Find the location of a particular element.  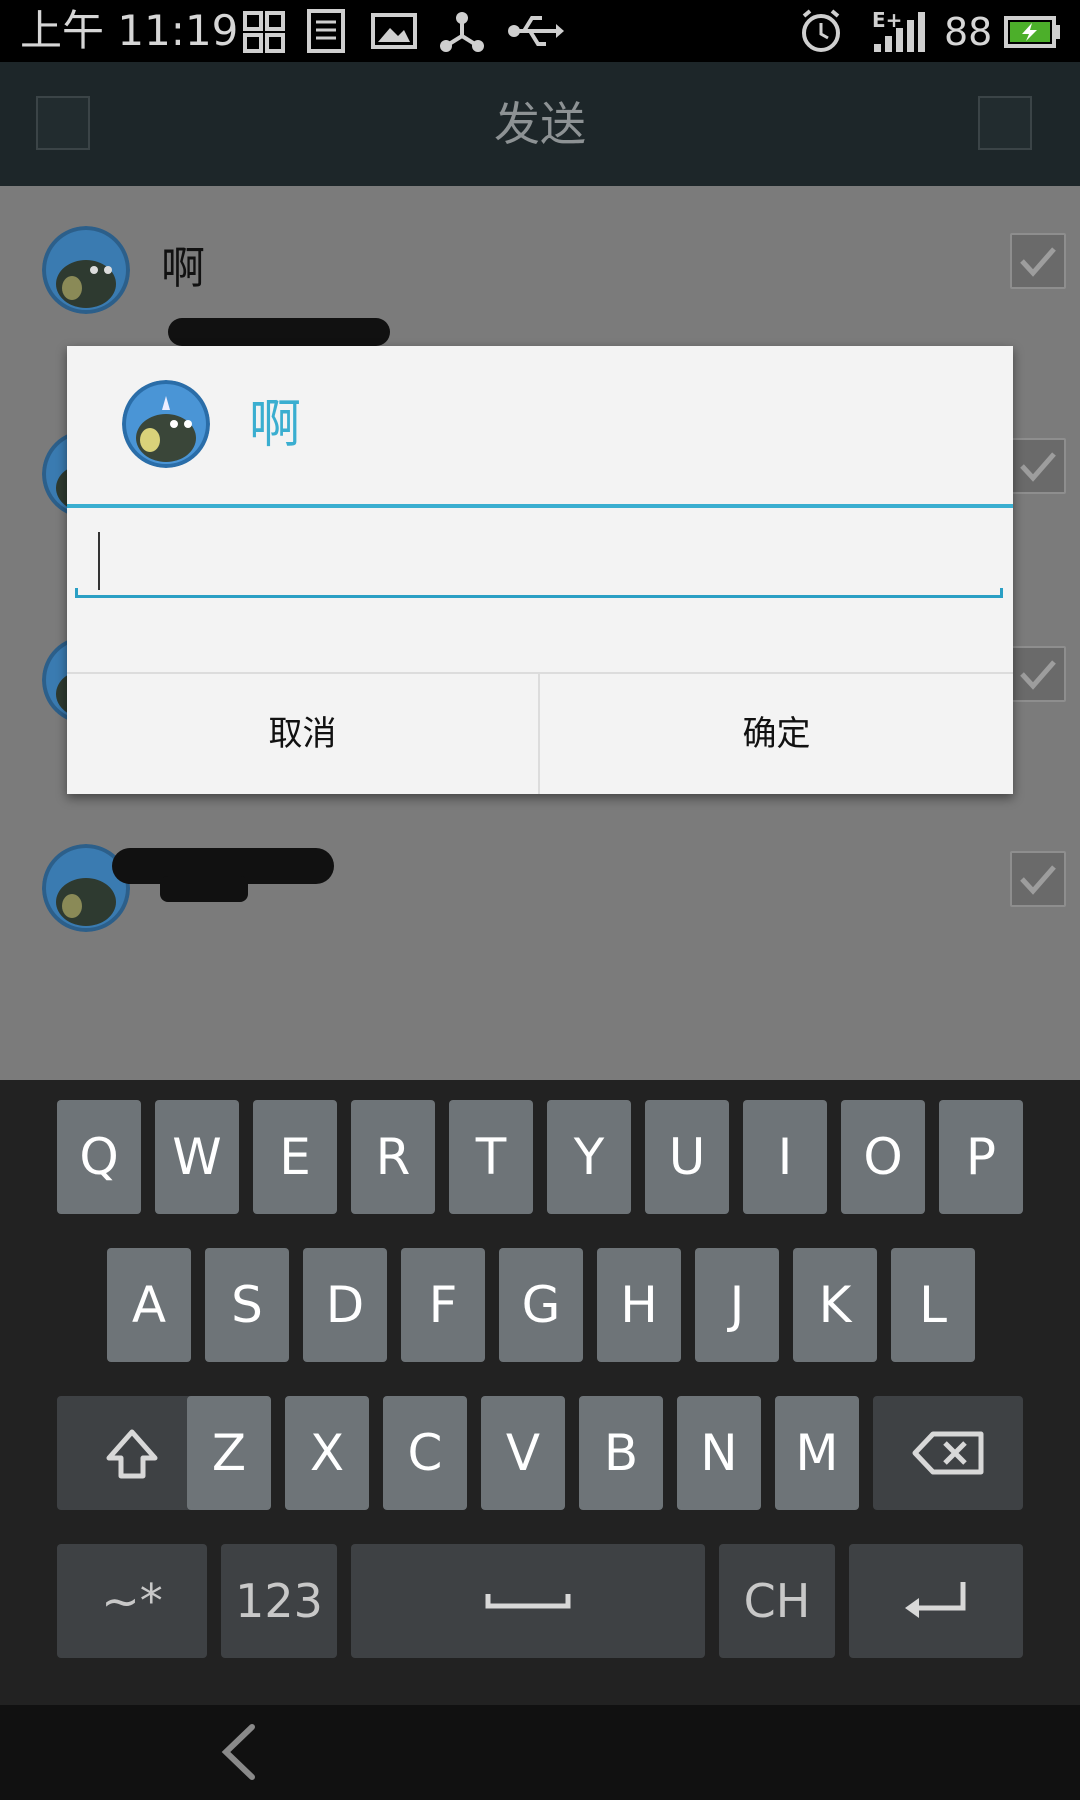

dialog-title: 啊 is located at coordinates (275, 425).